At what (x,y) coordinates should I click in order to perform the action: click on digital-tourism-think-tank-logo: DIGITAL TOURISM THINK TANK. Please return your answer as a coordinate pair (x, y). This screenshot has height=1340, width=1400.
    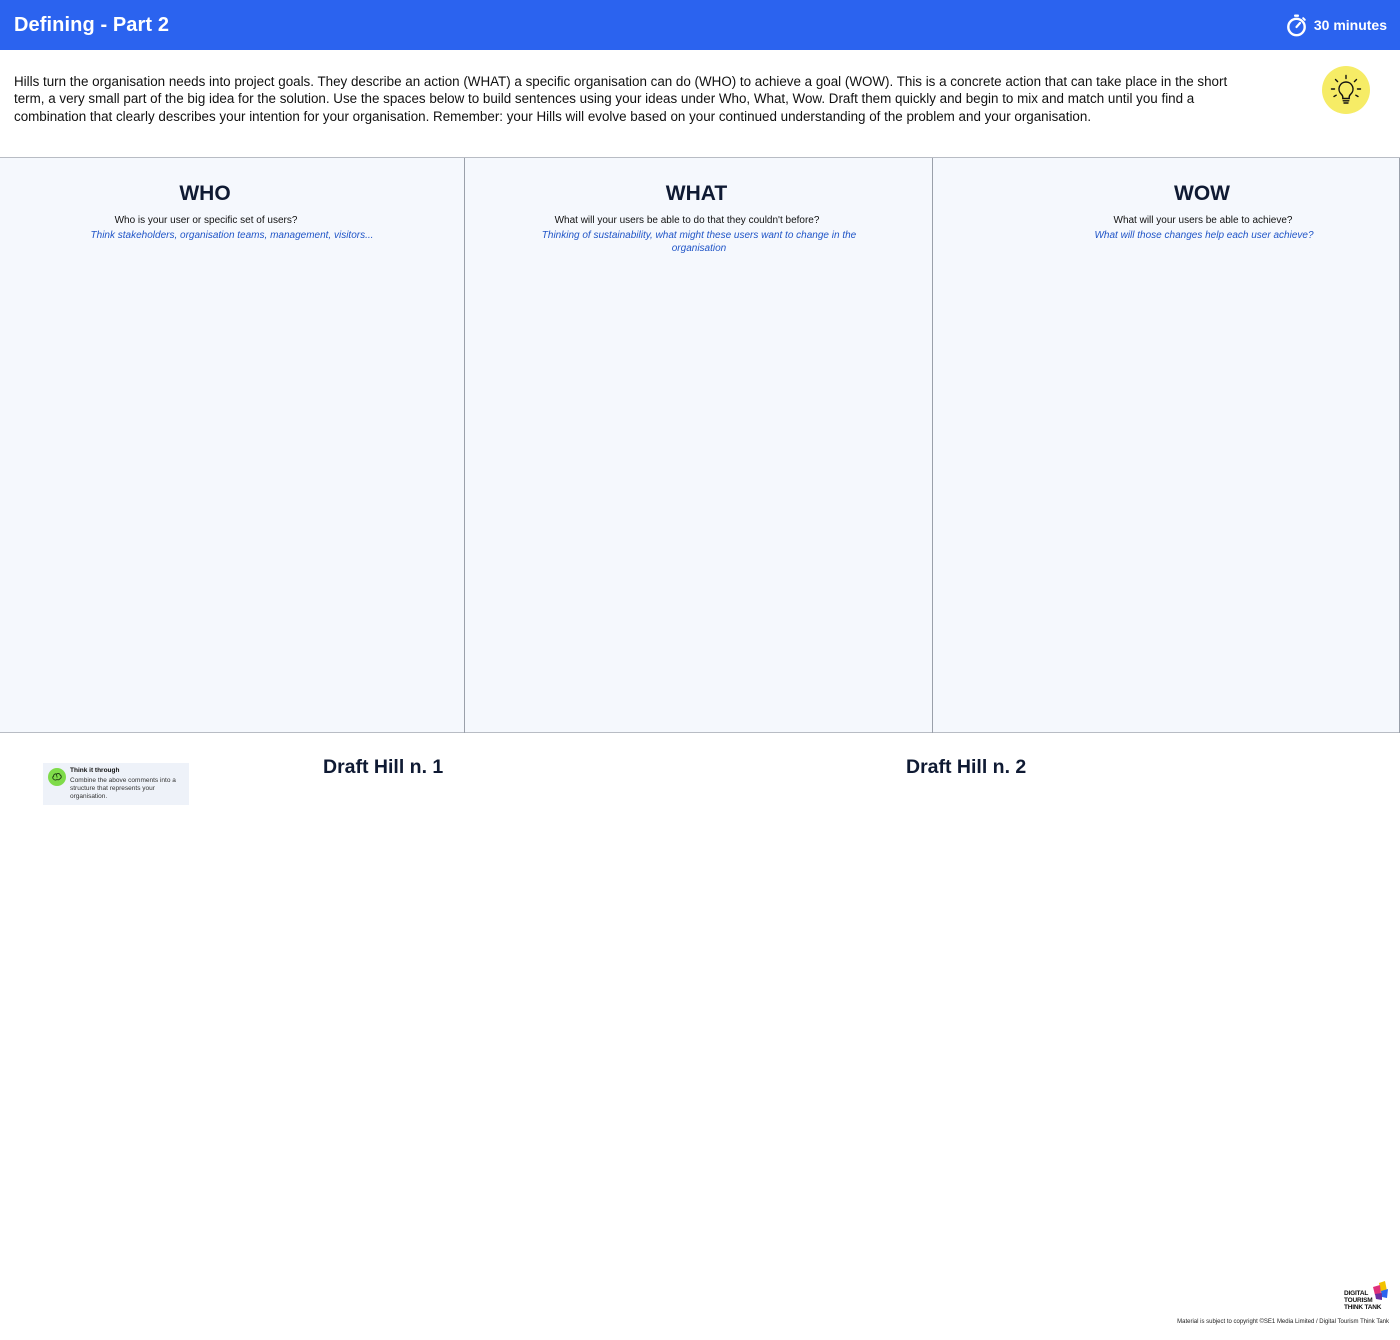
    Looking at the image, I should click on (1366, 1298).